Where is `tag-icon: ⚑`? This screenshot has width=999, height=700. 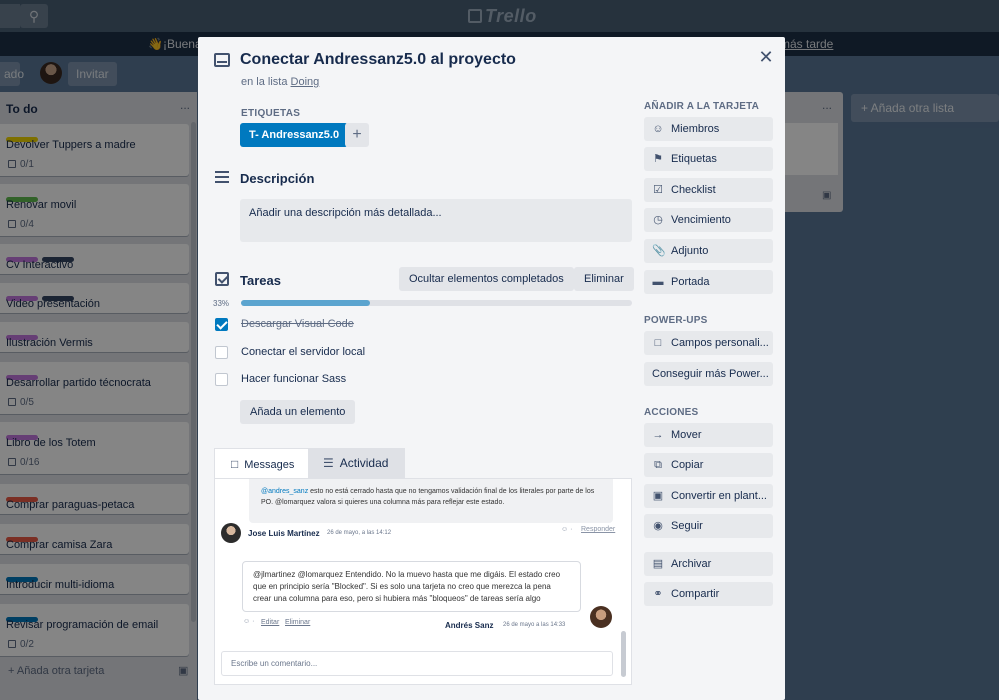
tag-icon: ⚑ is located at coordinates (658, 159).